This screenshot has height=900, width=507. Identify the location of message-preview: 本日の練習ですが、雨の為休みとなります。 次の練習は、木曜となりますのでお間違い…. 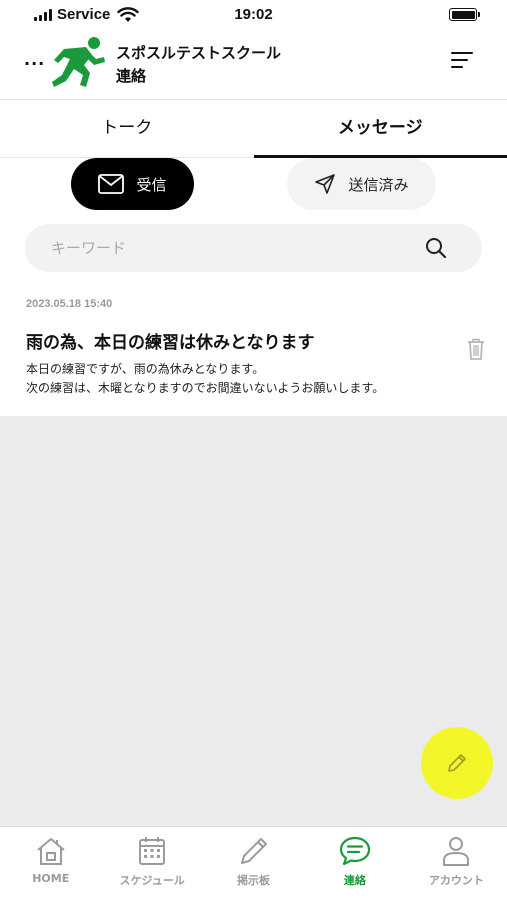
(205, 379).